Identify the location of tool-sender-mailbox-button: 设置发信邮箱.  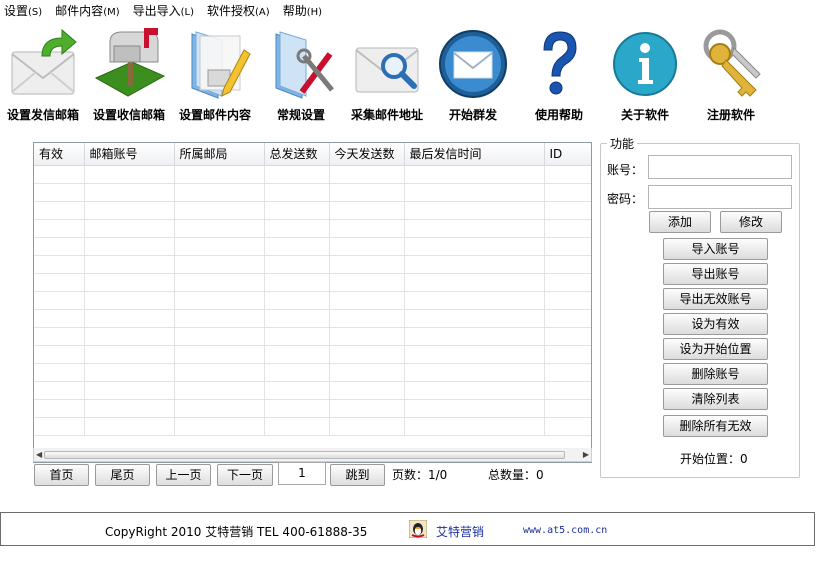
(43, 73).